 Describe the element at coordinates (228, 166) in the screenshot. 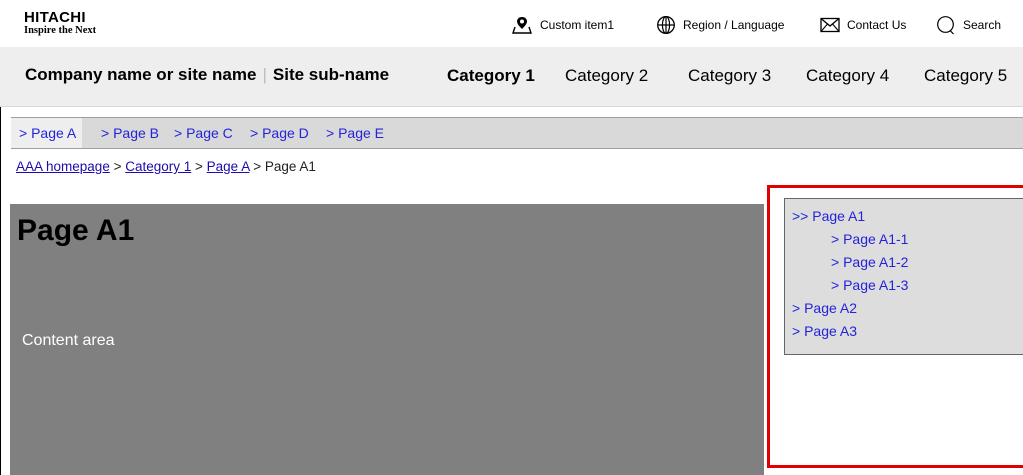

I see `breadcrumb-link-page: Page A` at that location.